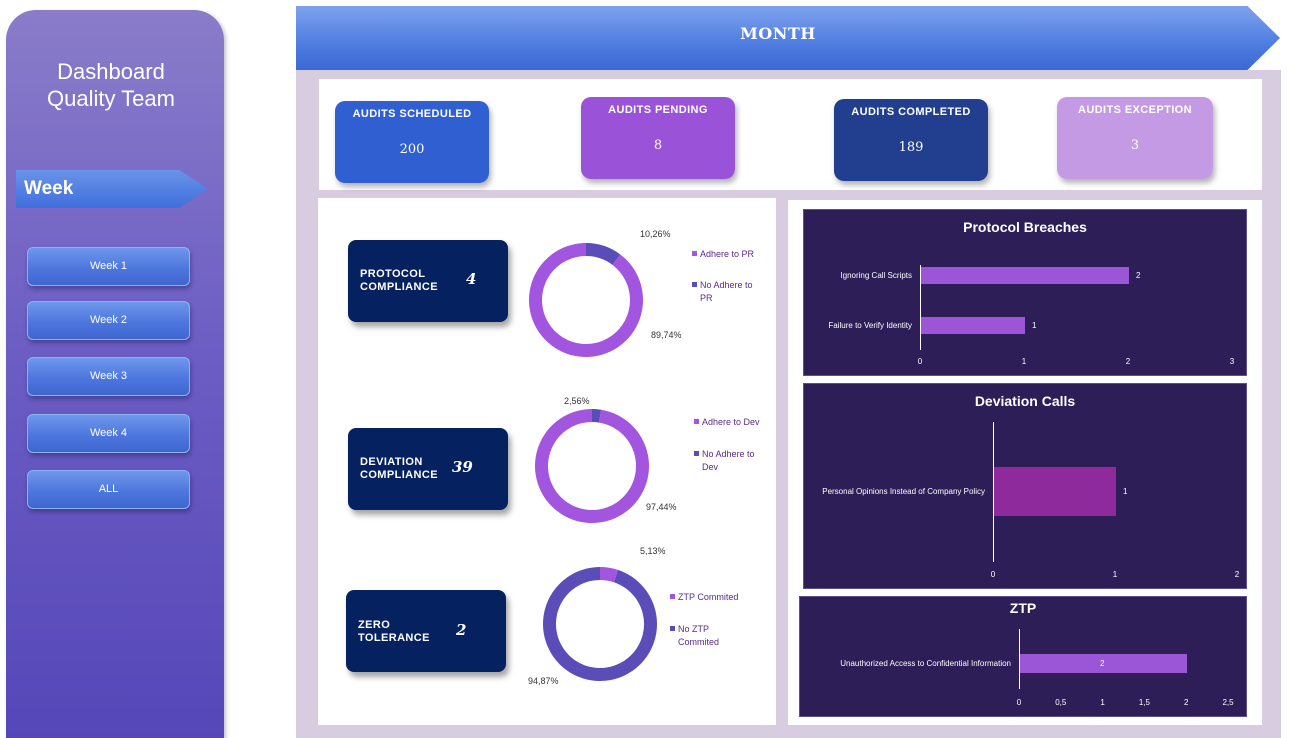  I want to click on deviation-compliance-card: DEVIATION COMPLIANCE 39, so click(428, 469).